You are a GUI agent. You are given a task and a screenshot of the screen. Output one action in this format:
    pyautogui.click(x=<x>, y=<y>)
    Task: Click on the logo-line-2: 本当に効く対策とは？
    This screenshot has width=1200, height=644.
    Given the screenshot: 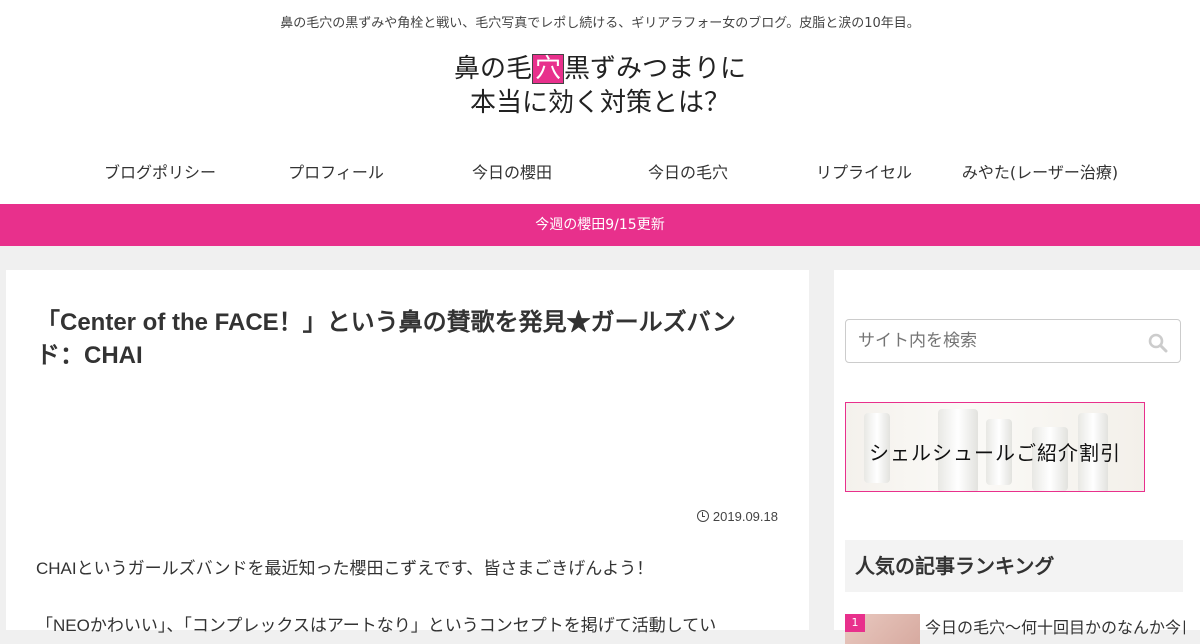 What is the action you would take?
    pyautogui.click(x=599, y=103)
    